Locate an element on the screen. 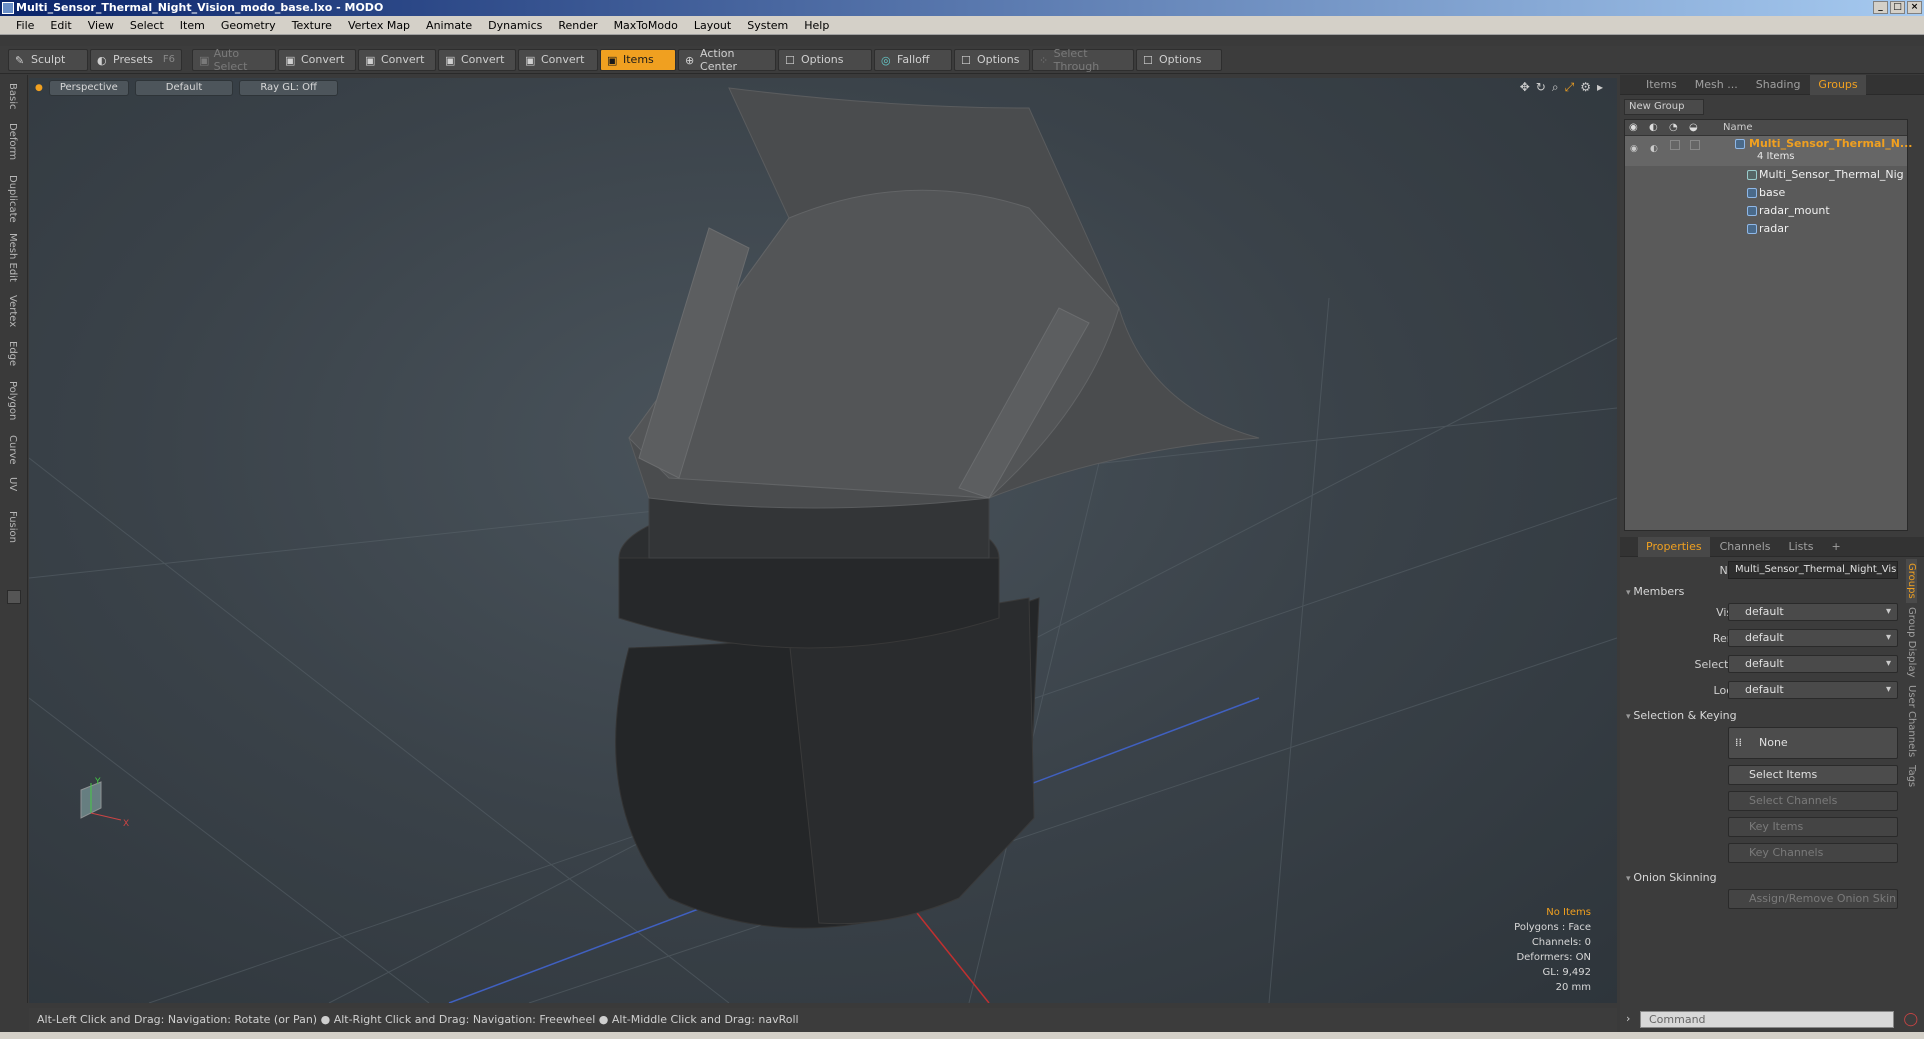 The image size is (1924, 1039). select-items-button: Select Items is located at coordinates (1813, 775).